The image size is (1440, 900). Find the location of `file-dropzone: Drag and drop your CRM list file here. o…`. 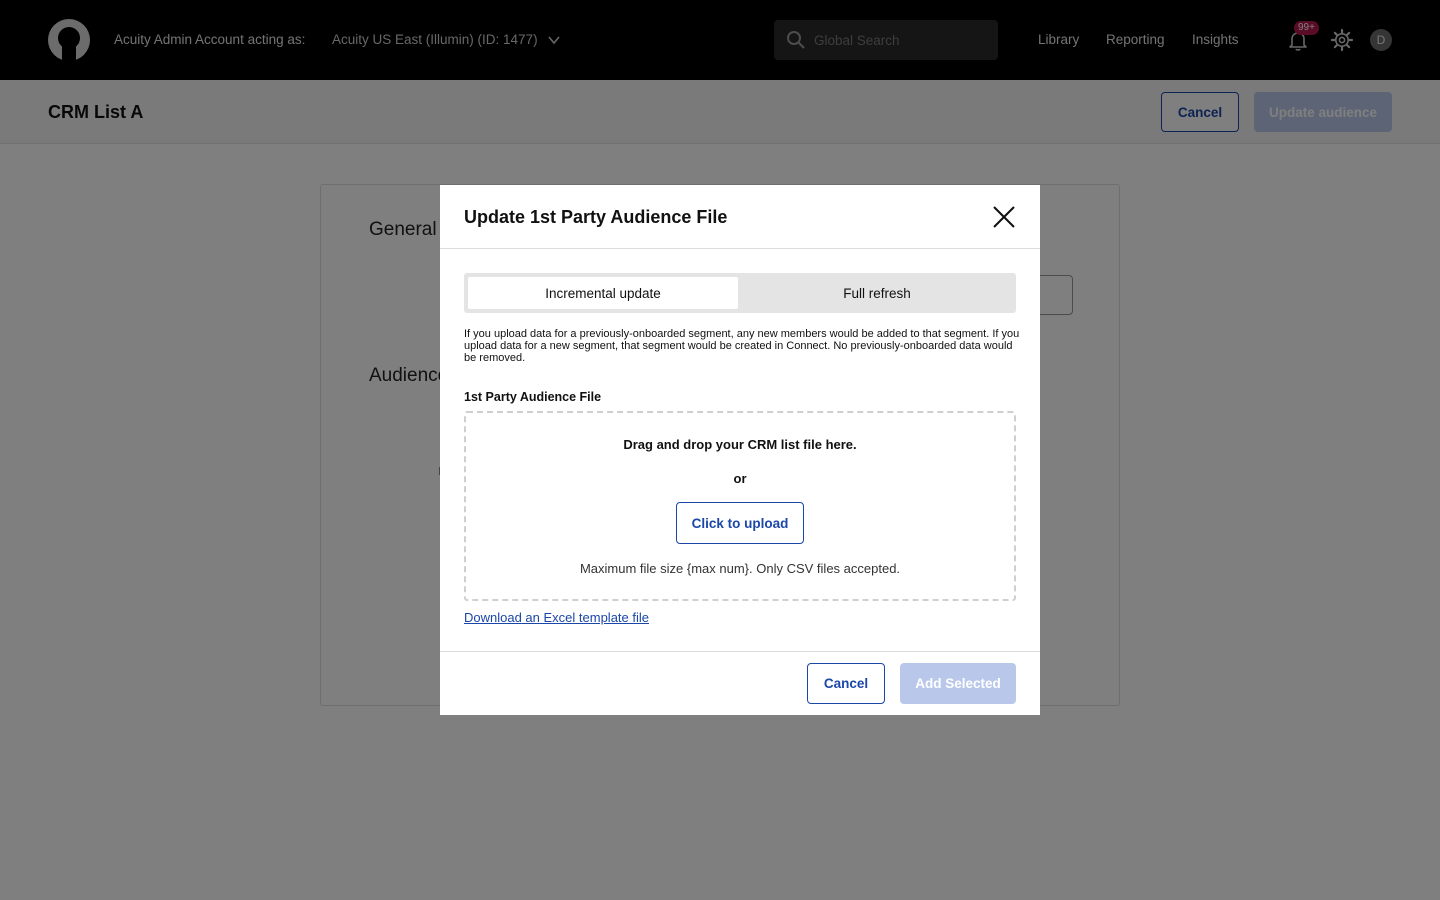

file-dropzone: Drag and drop your CRM list file here. o… is located at coordinates (740, 506).